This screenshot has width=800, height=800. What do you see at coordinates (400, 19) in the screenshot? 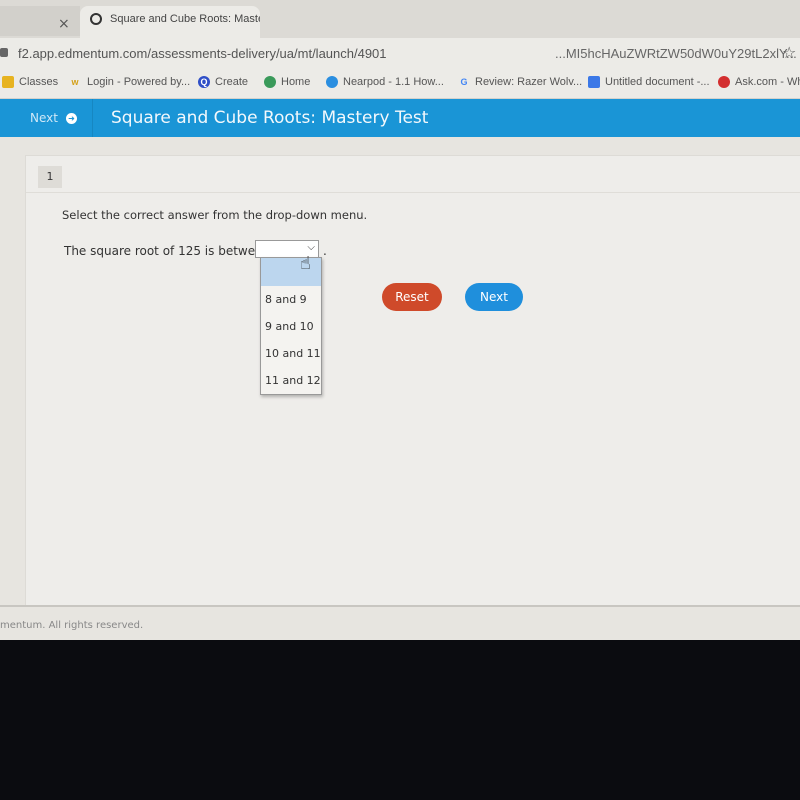
I see `tab-strip: × Square and Cube Roots: Maste` at bounding box center [400, 19].